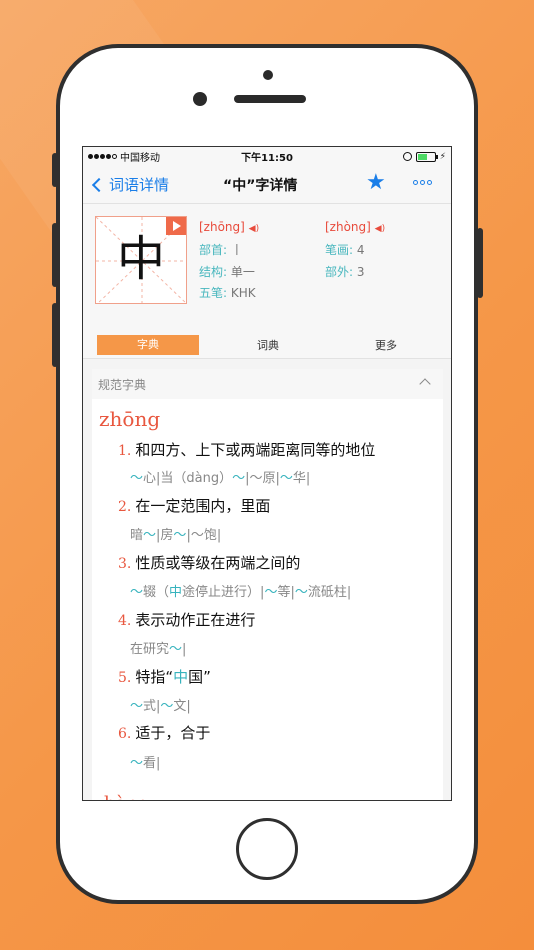 The image size is (534, 950). What do you see at coordinates (480, 263) in the screenshot?
I see `power-button` at bounding box center [480, 263].